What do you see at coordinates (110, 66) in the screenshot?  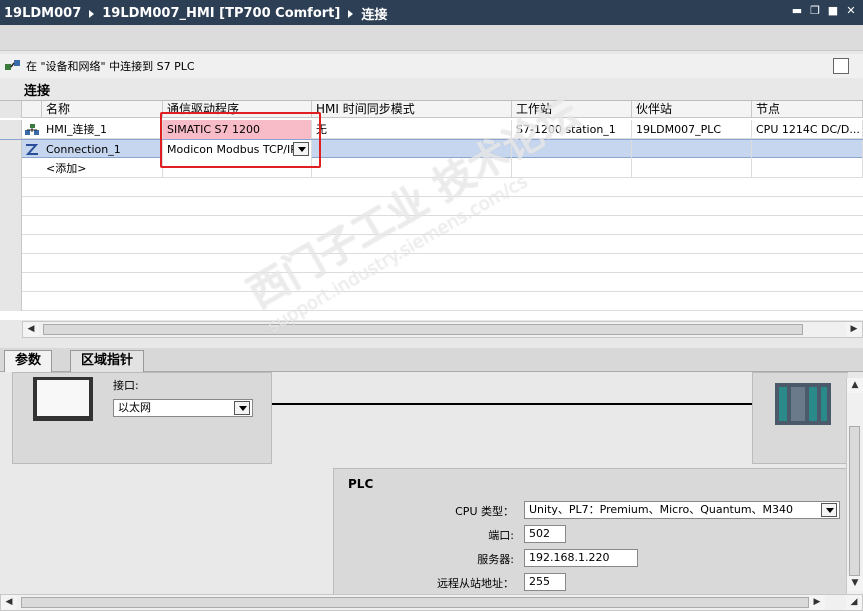 I see `info-text: 在 "设备和网络" 中连接到 S7 PLC` at bounding box center [110, 66].